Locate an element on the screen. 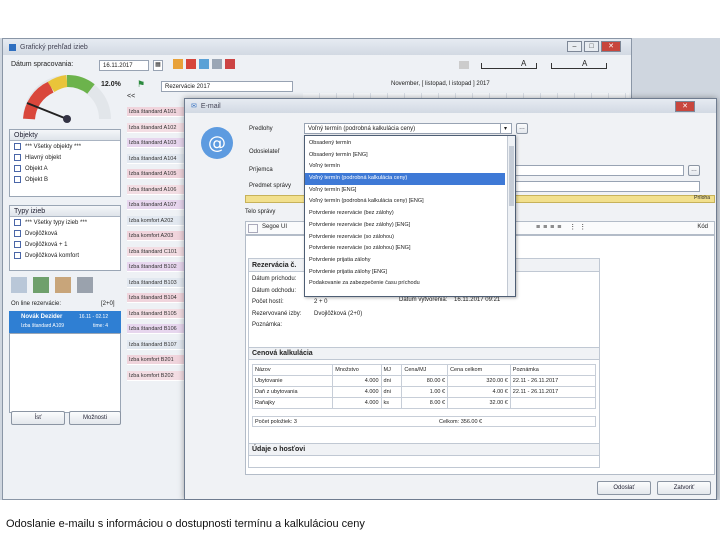  cut-icon is located at coordinates (253, 228).